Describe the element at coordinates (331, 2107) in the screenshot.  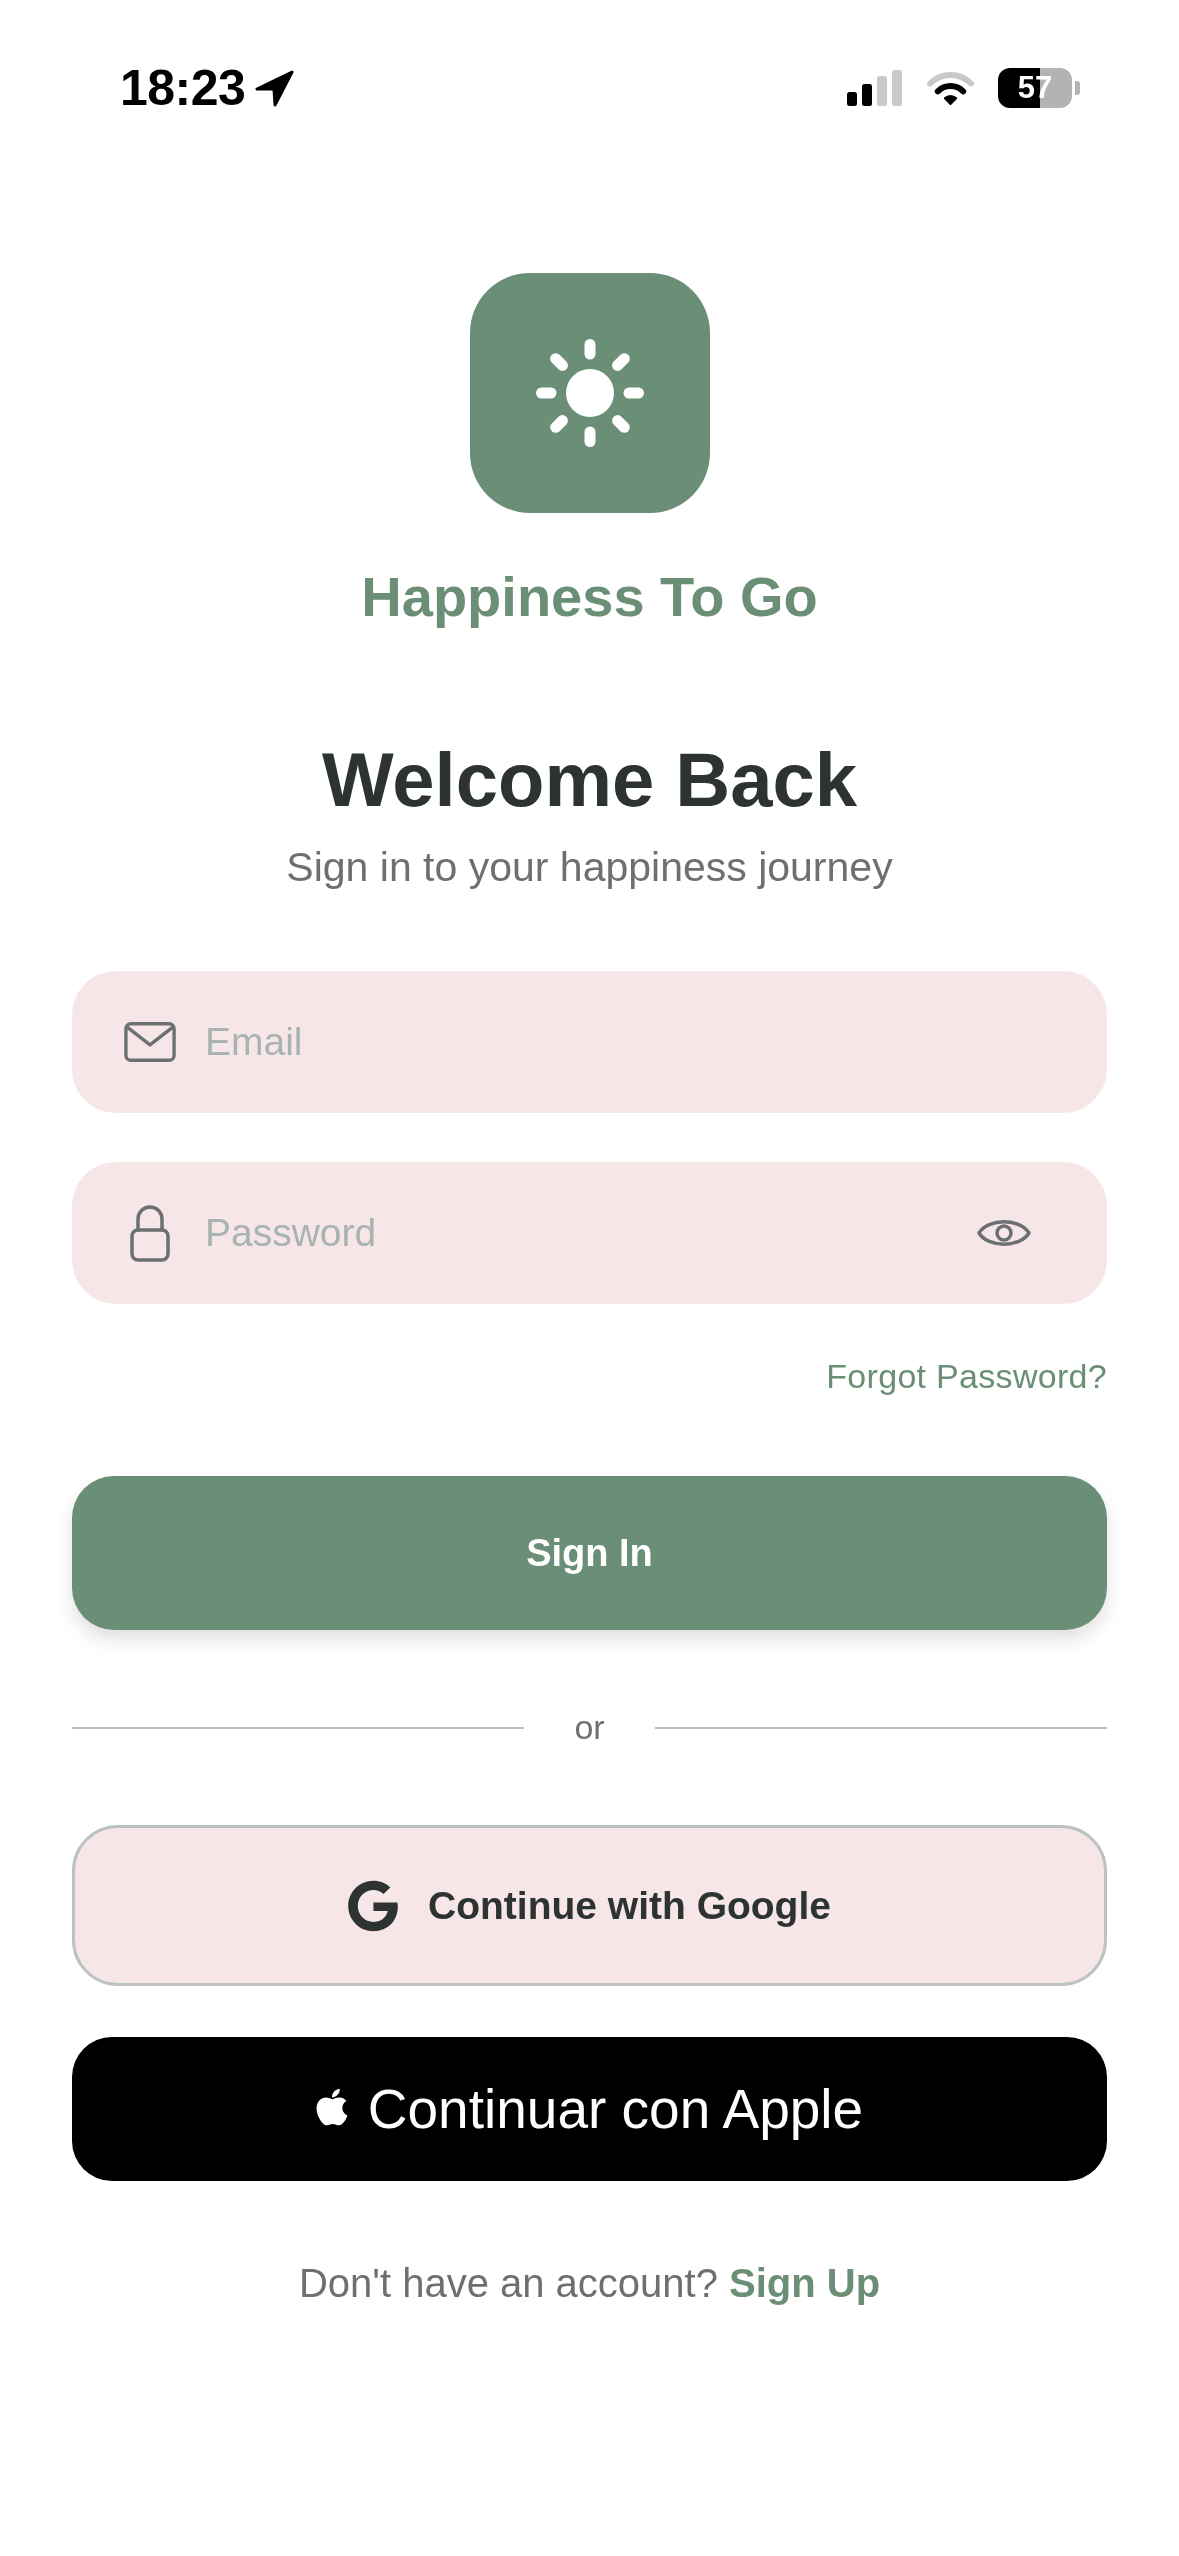
I see `apple-logo-icon` at that location.